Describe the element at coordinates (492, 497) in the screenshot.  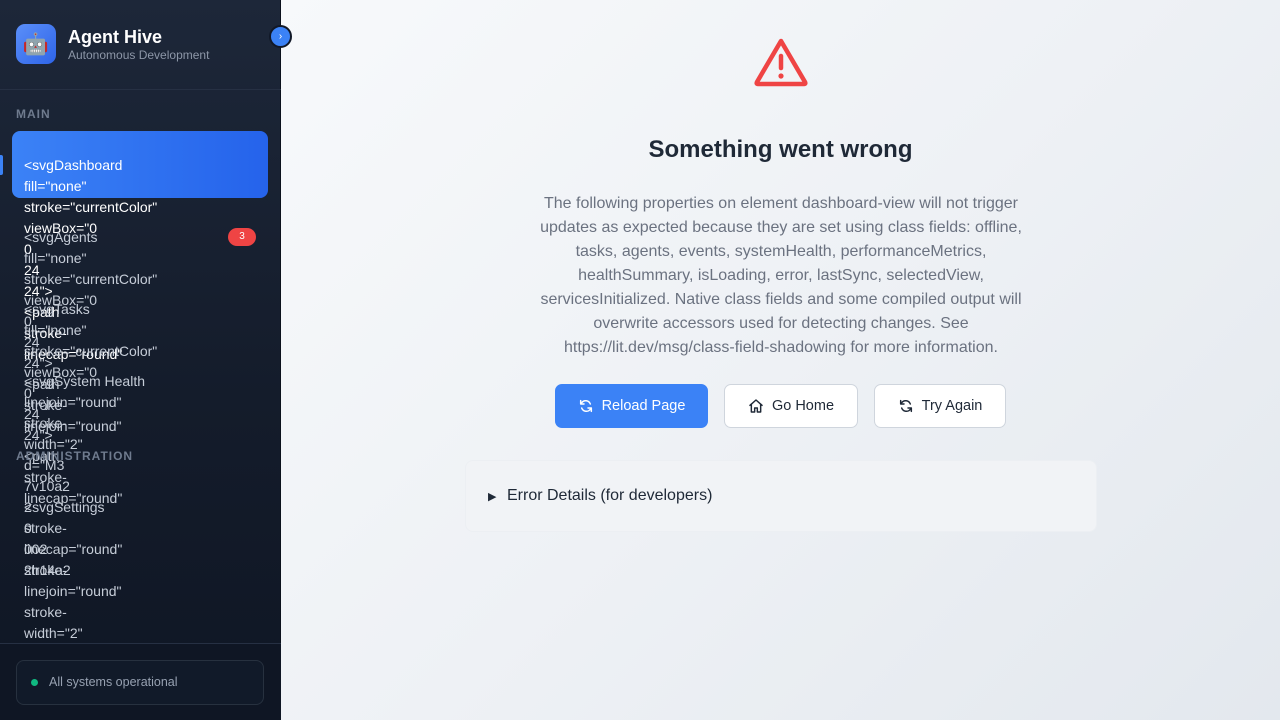
I see `caret-right-icon: ▶` at that location.